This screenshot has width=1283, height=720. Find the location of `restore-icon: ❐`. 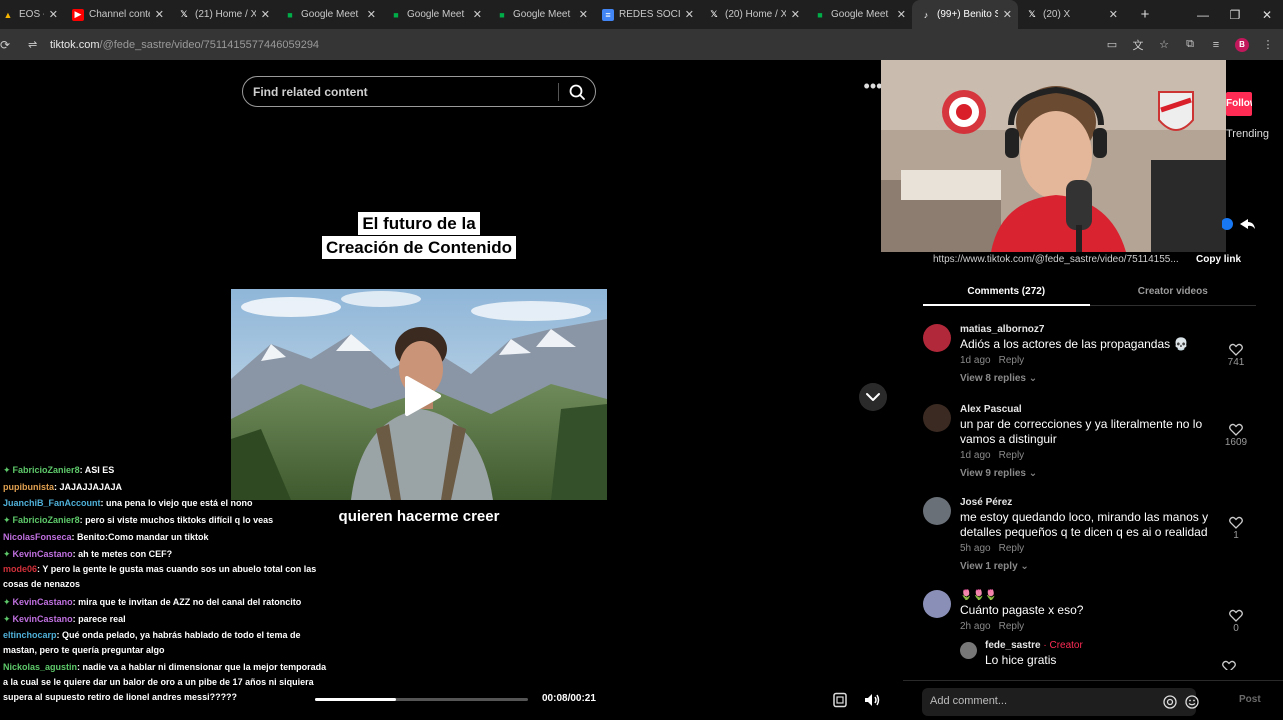

restore-icon: ❐ is located at coordinates (1235, 15).